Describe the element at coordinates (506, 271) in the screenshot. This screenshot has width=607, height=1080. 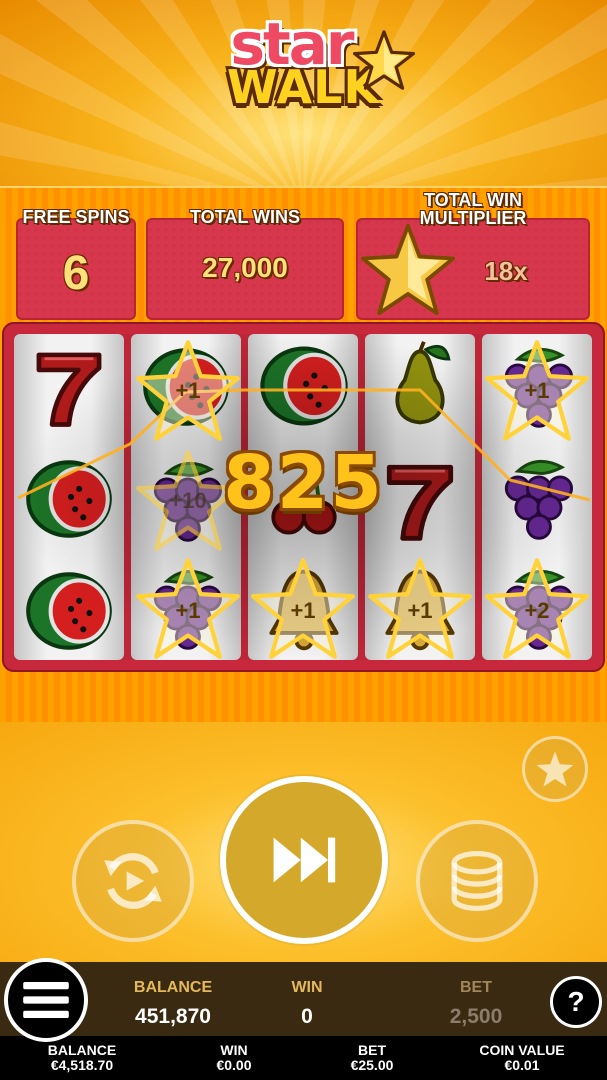
I see `multiplier-value: 18x` at that location.